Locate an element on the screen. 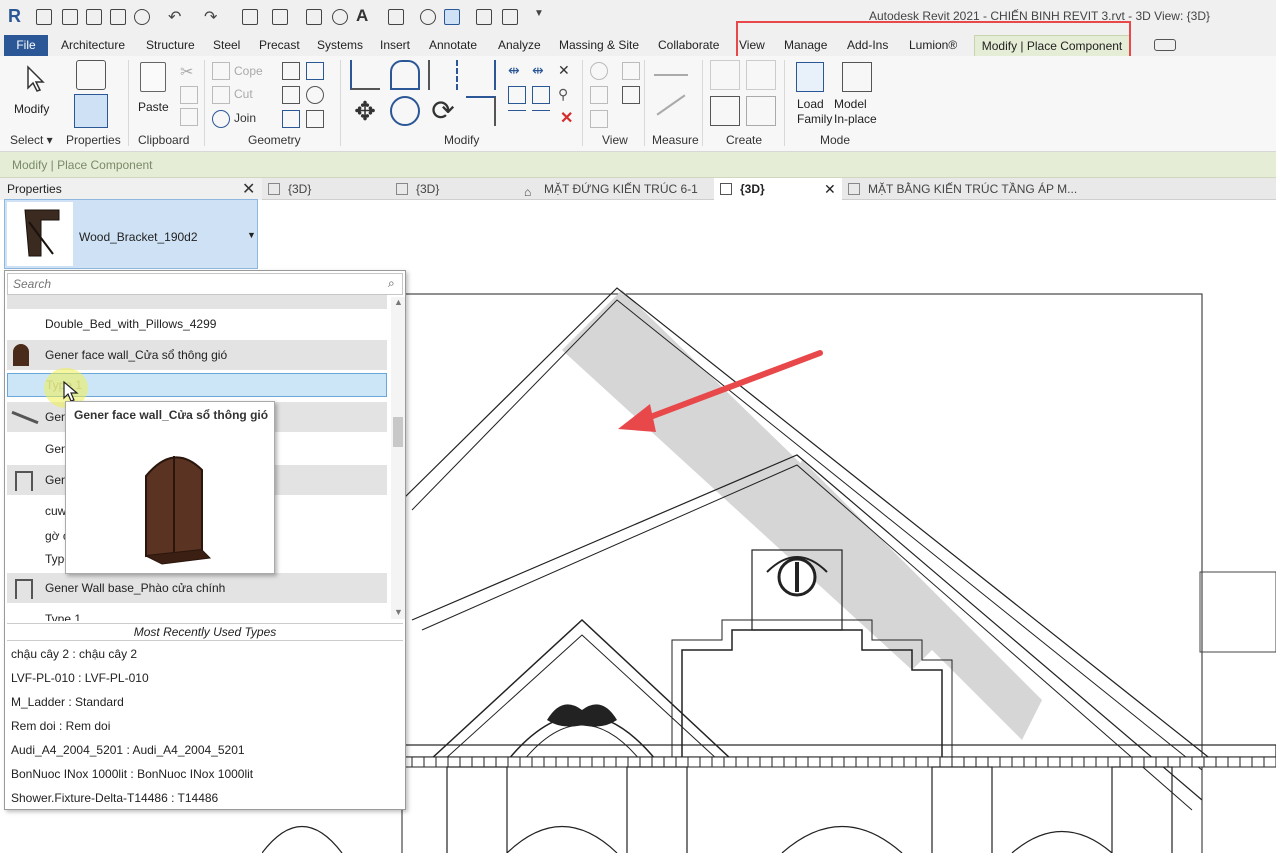 The width and height of the screenshot is (1276, 853). cope-icon is located at coordinates (221, 71).